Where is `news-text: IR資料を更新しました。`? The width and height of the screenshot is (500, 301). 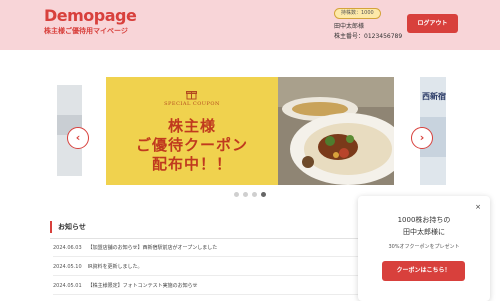
news-text: IR資料を更新しました。 is located at coordinates (115, 267).